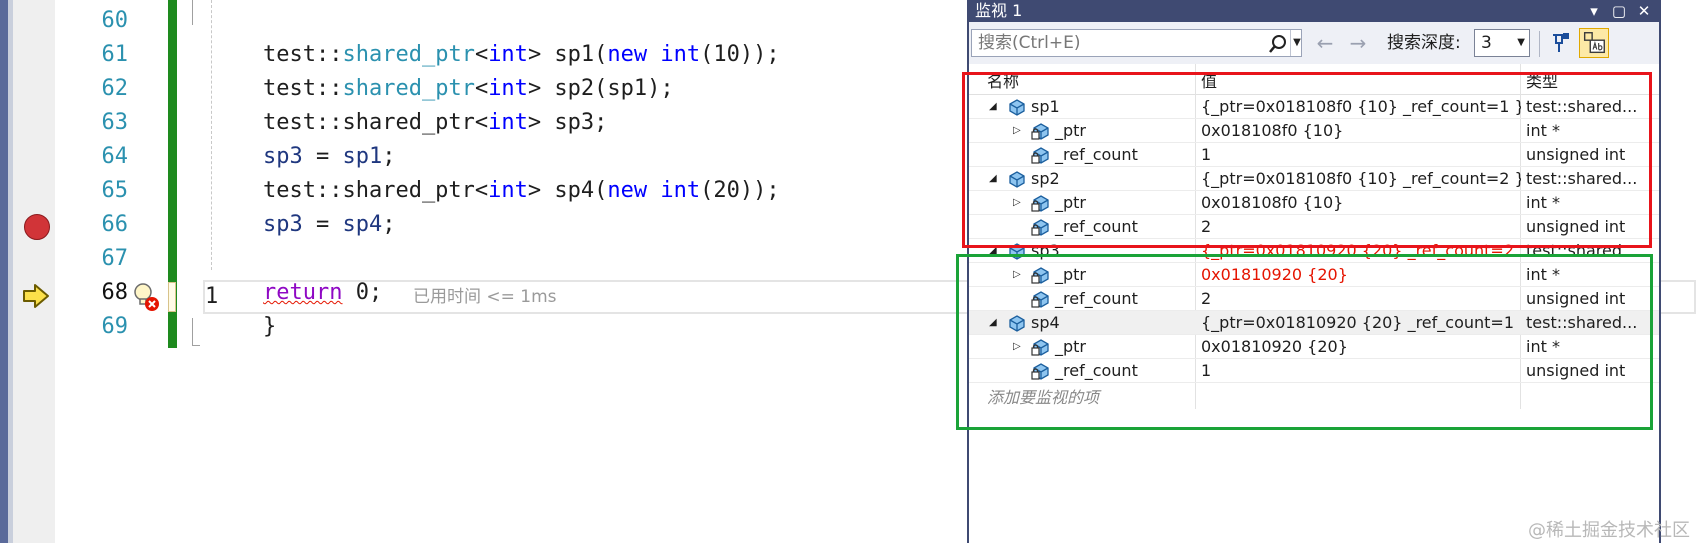 This screenshot has height=543, width=1696. I want to click on code-line: test::shared_ptr<int> sp4(new int(20));, so click(521, 191).